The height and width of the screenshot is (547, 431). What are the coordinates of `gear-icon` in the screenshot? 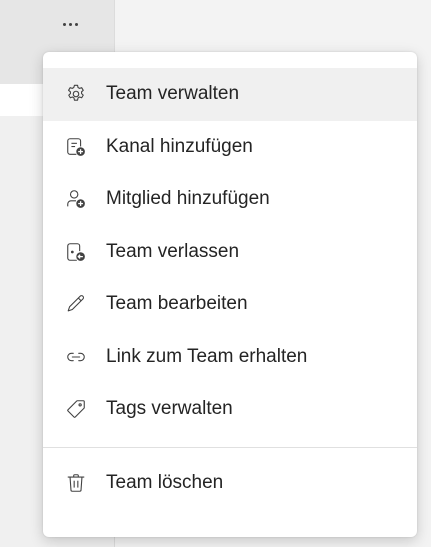 It's located at (76, 94).